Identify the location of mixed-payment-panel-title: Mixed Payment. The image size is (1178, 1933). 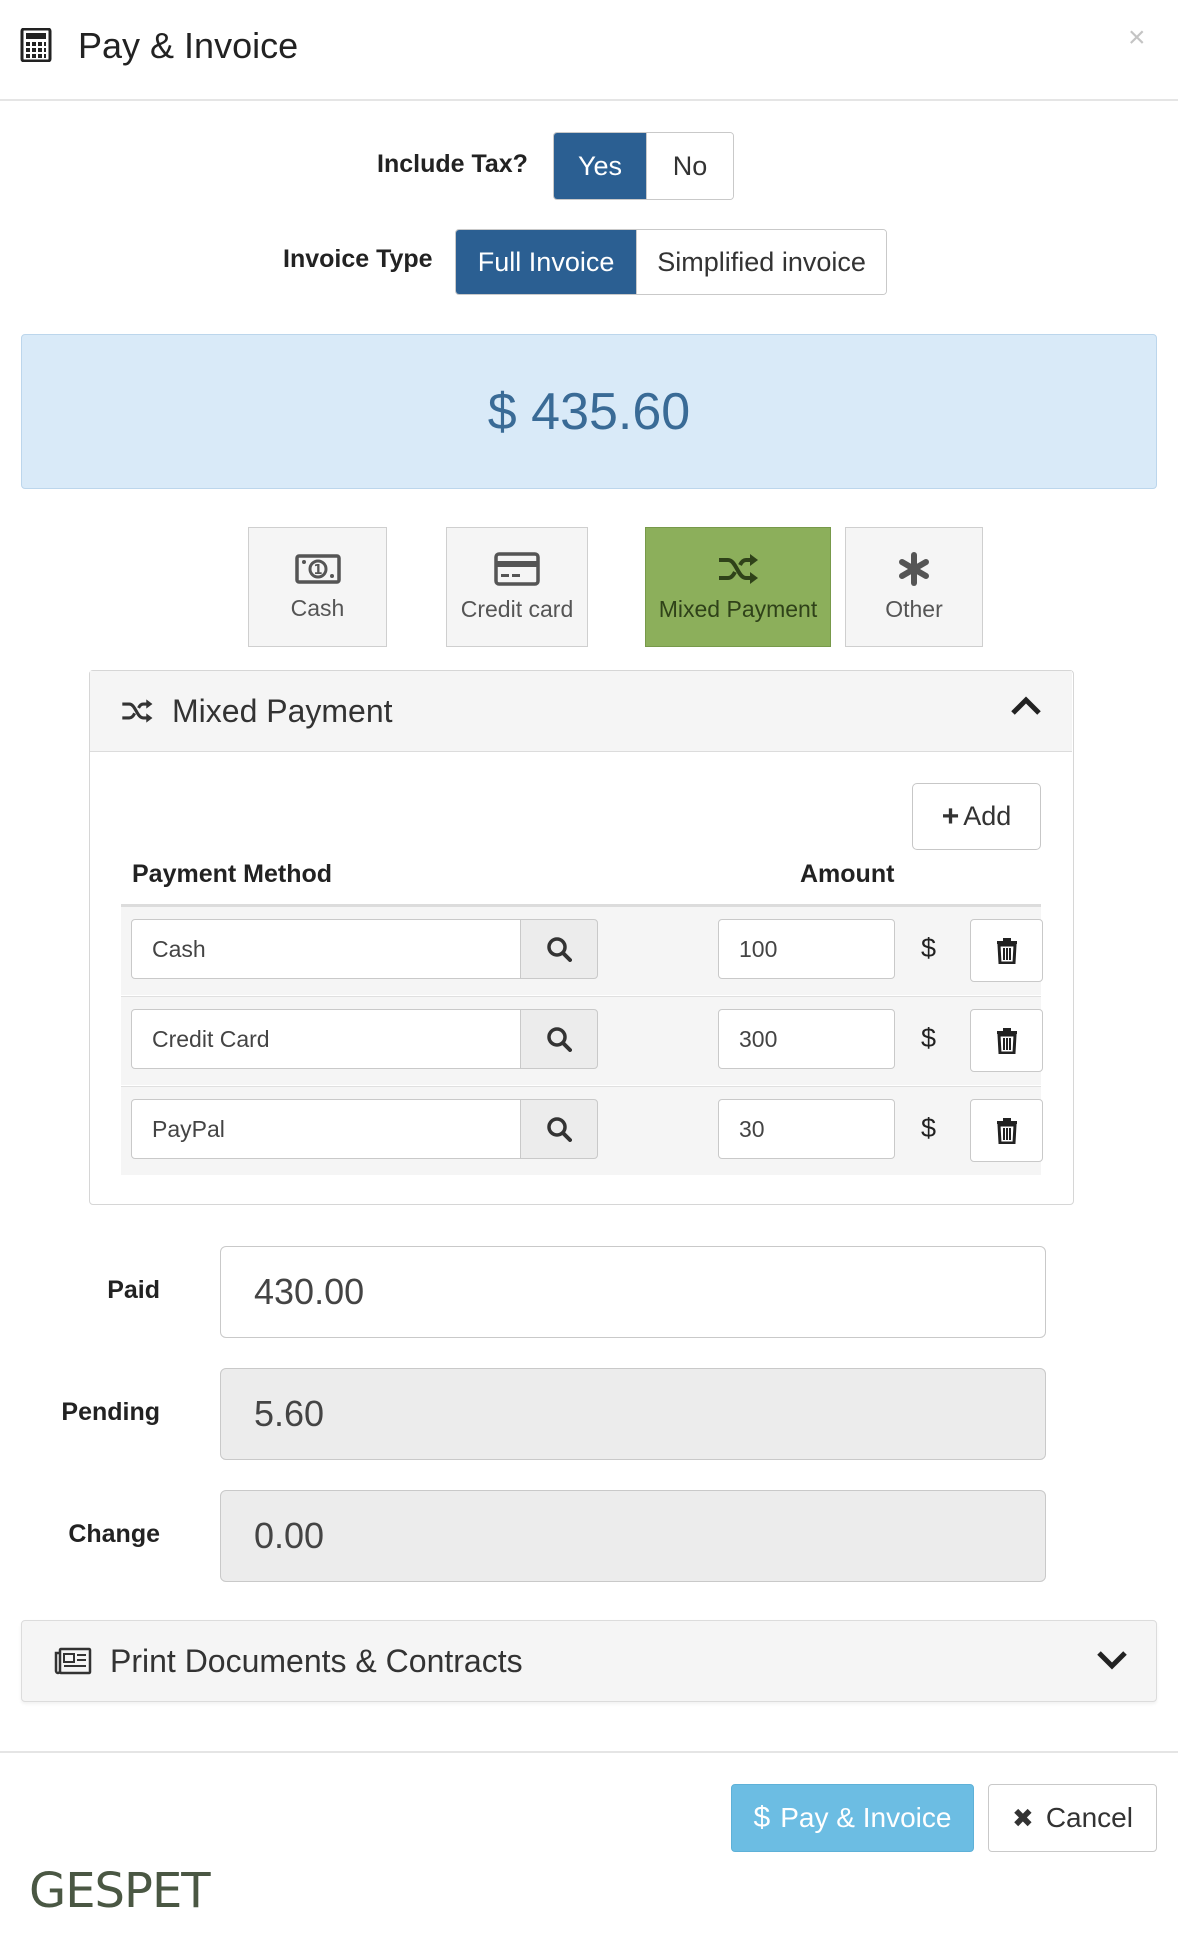
(282, 711).